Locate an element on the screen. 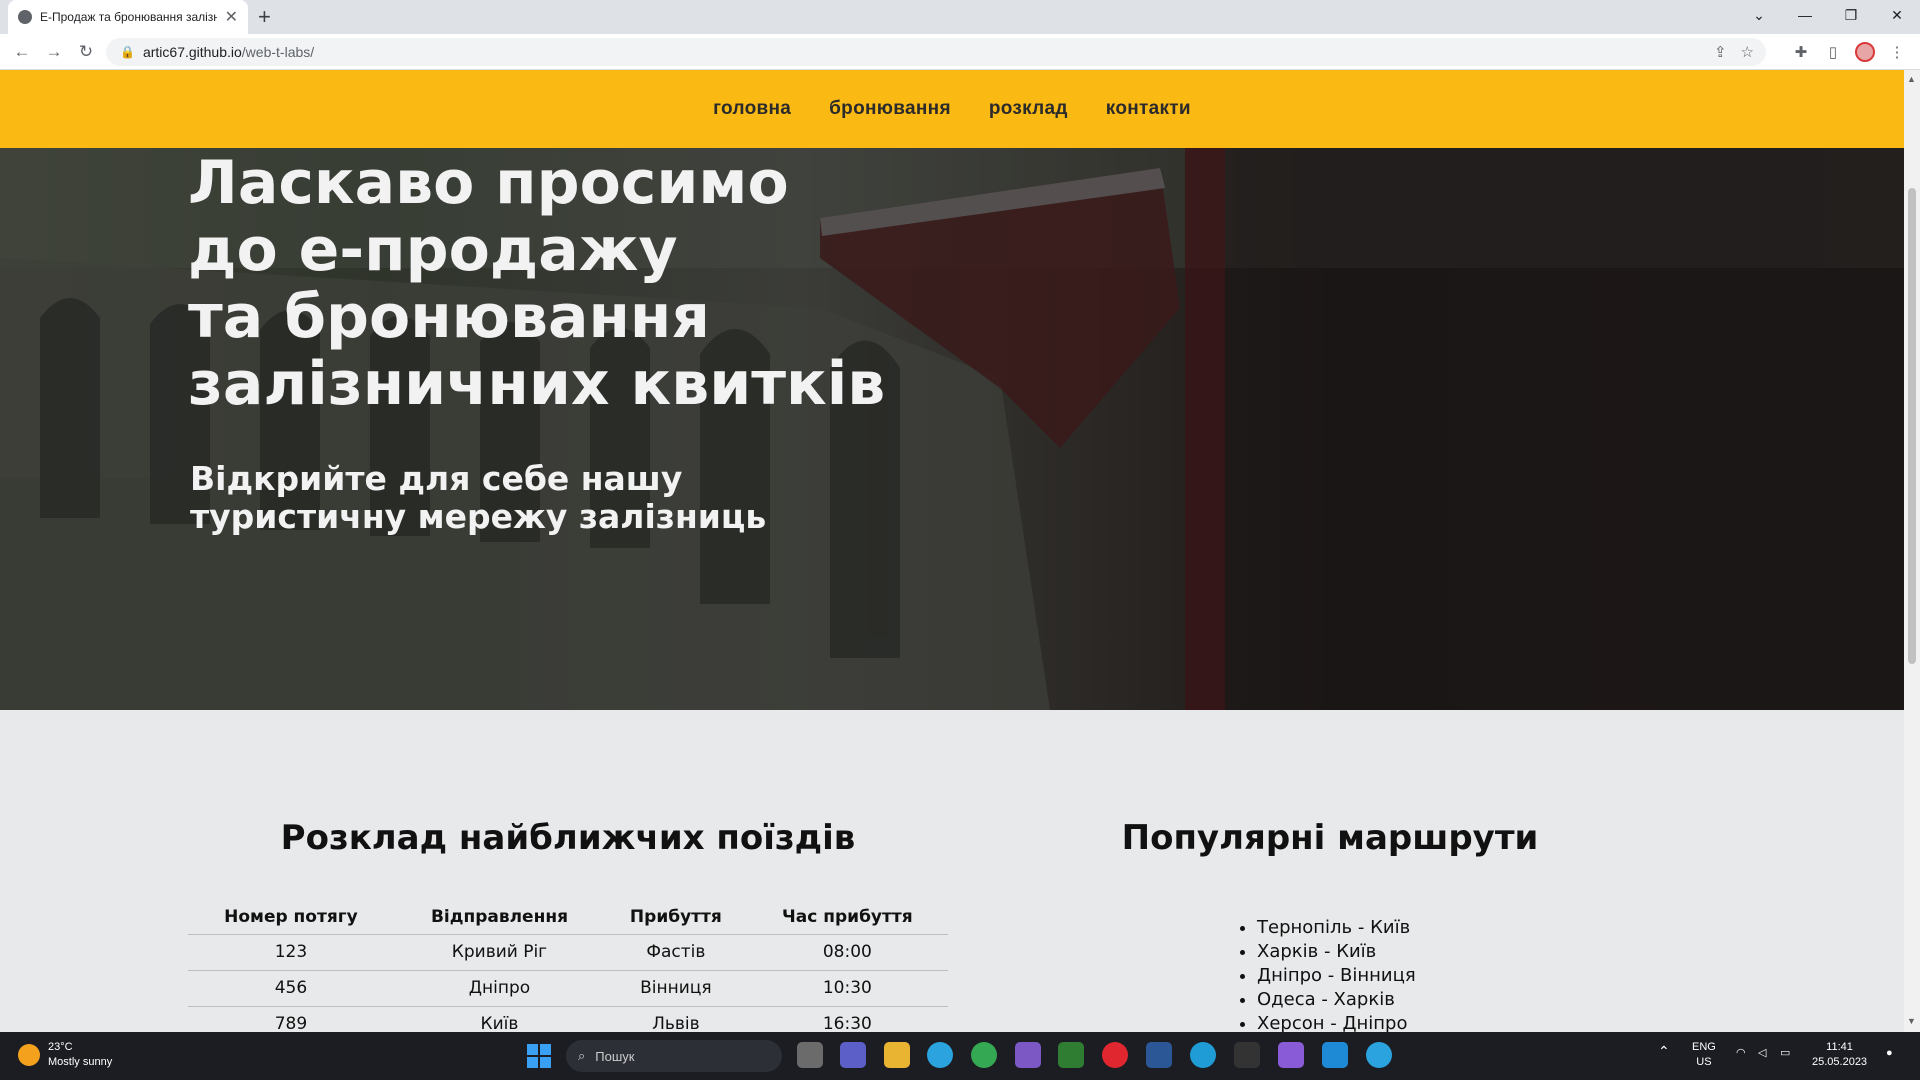 The width and height of the screenshot is (1920, 1080). list-item: Одеса - Харків is located at coordinates (1336, 1000).